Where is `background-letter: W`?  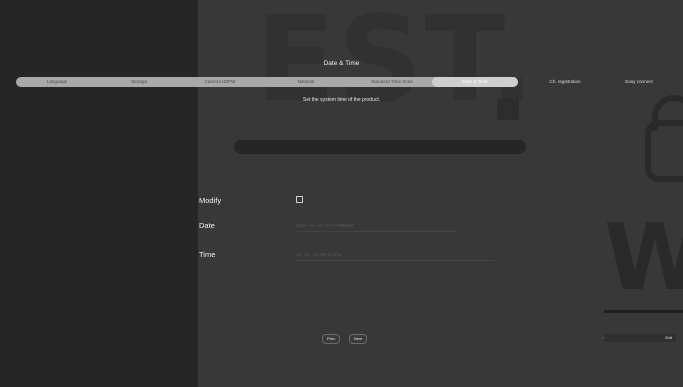 background-letter: W is located at coordinates (643, 257).